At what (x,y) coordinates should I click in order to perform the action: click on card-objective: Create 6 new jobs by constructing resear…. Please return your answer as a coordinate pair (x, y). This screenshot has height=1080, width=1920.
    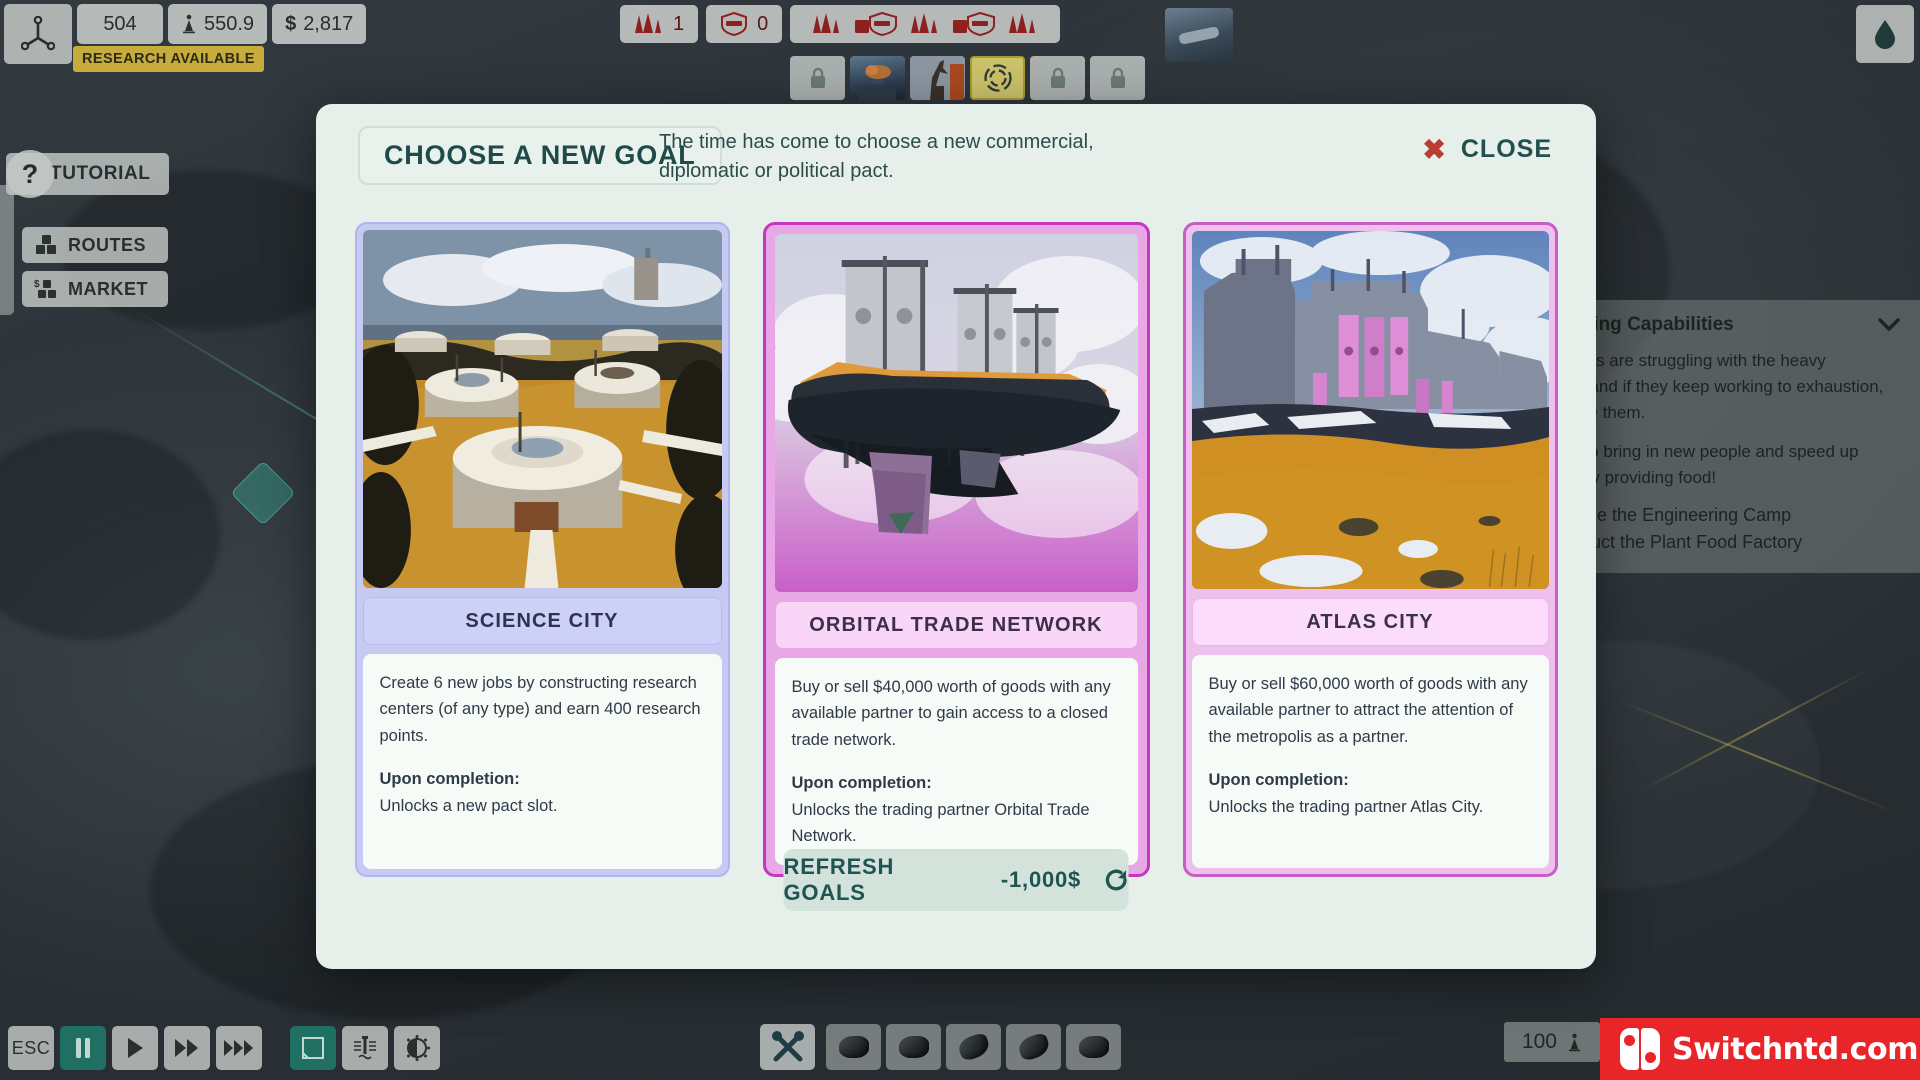
    Looking at the image, I should click on (540, 709).